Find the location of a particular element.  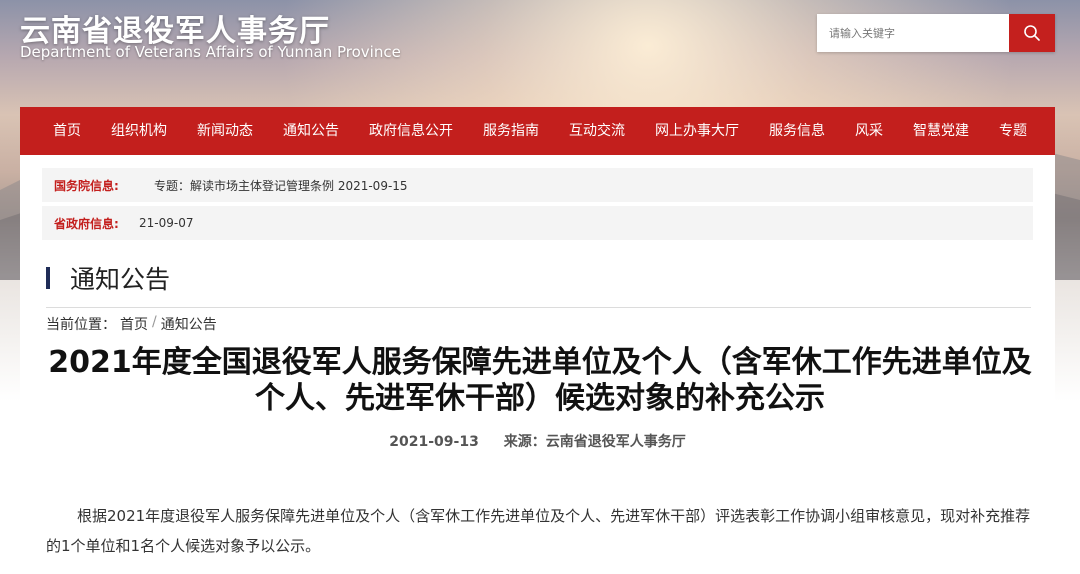

section-title: 通知公告 is located at coordinates (120, 279).